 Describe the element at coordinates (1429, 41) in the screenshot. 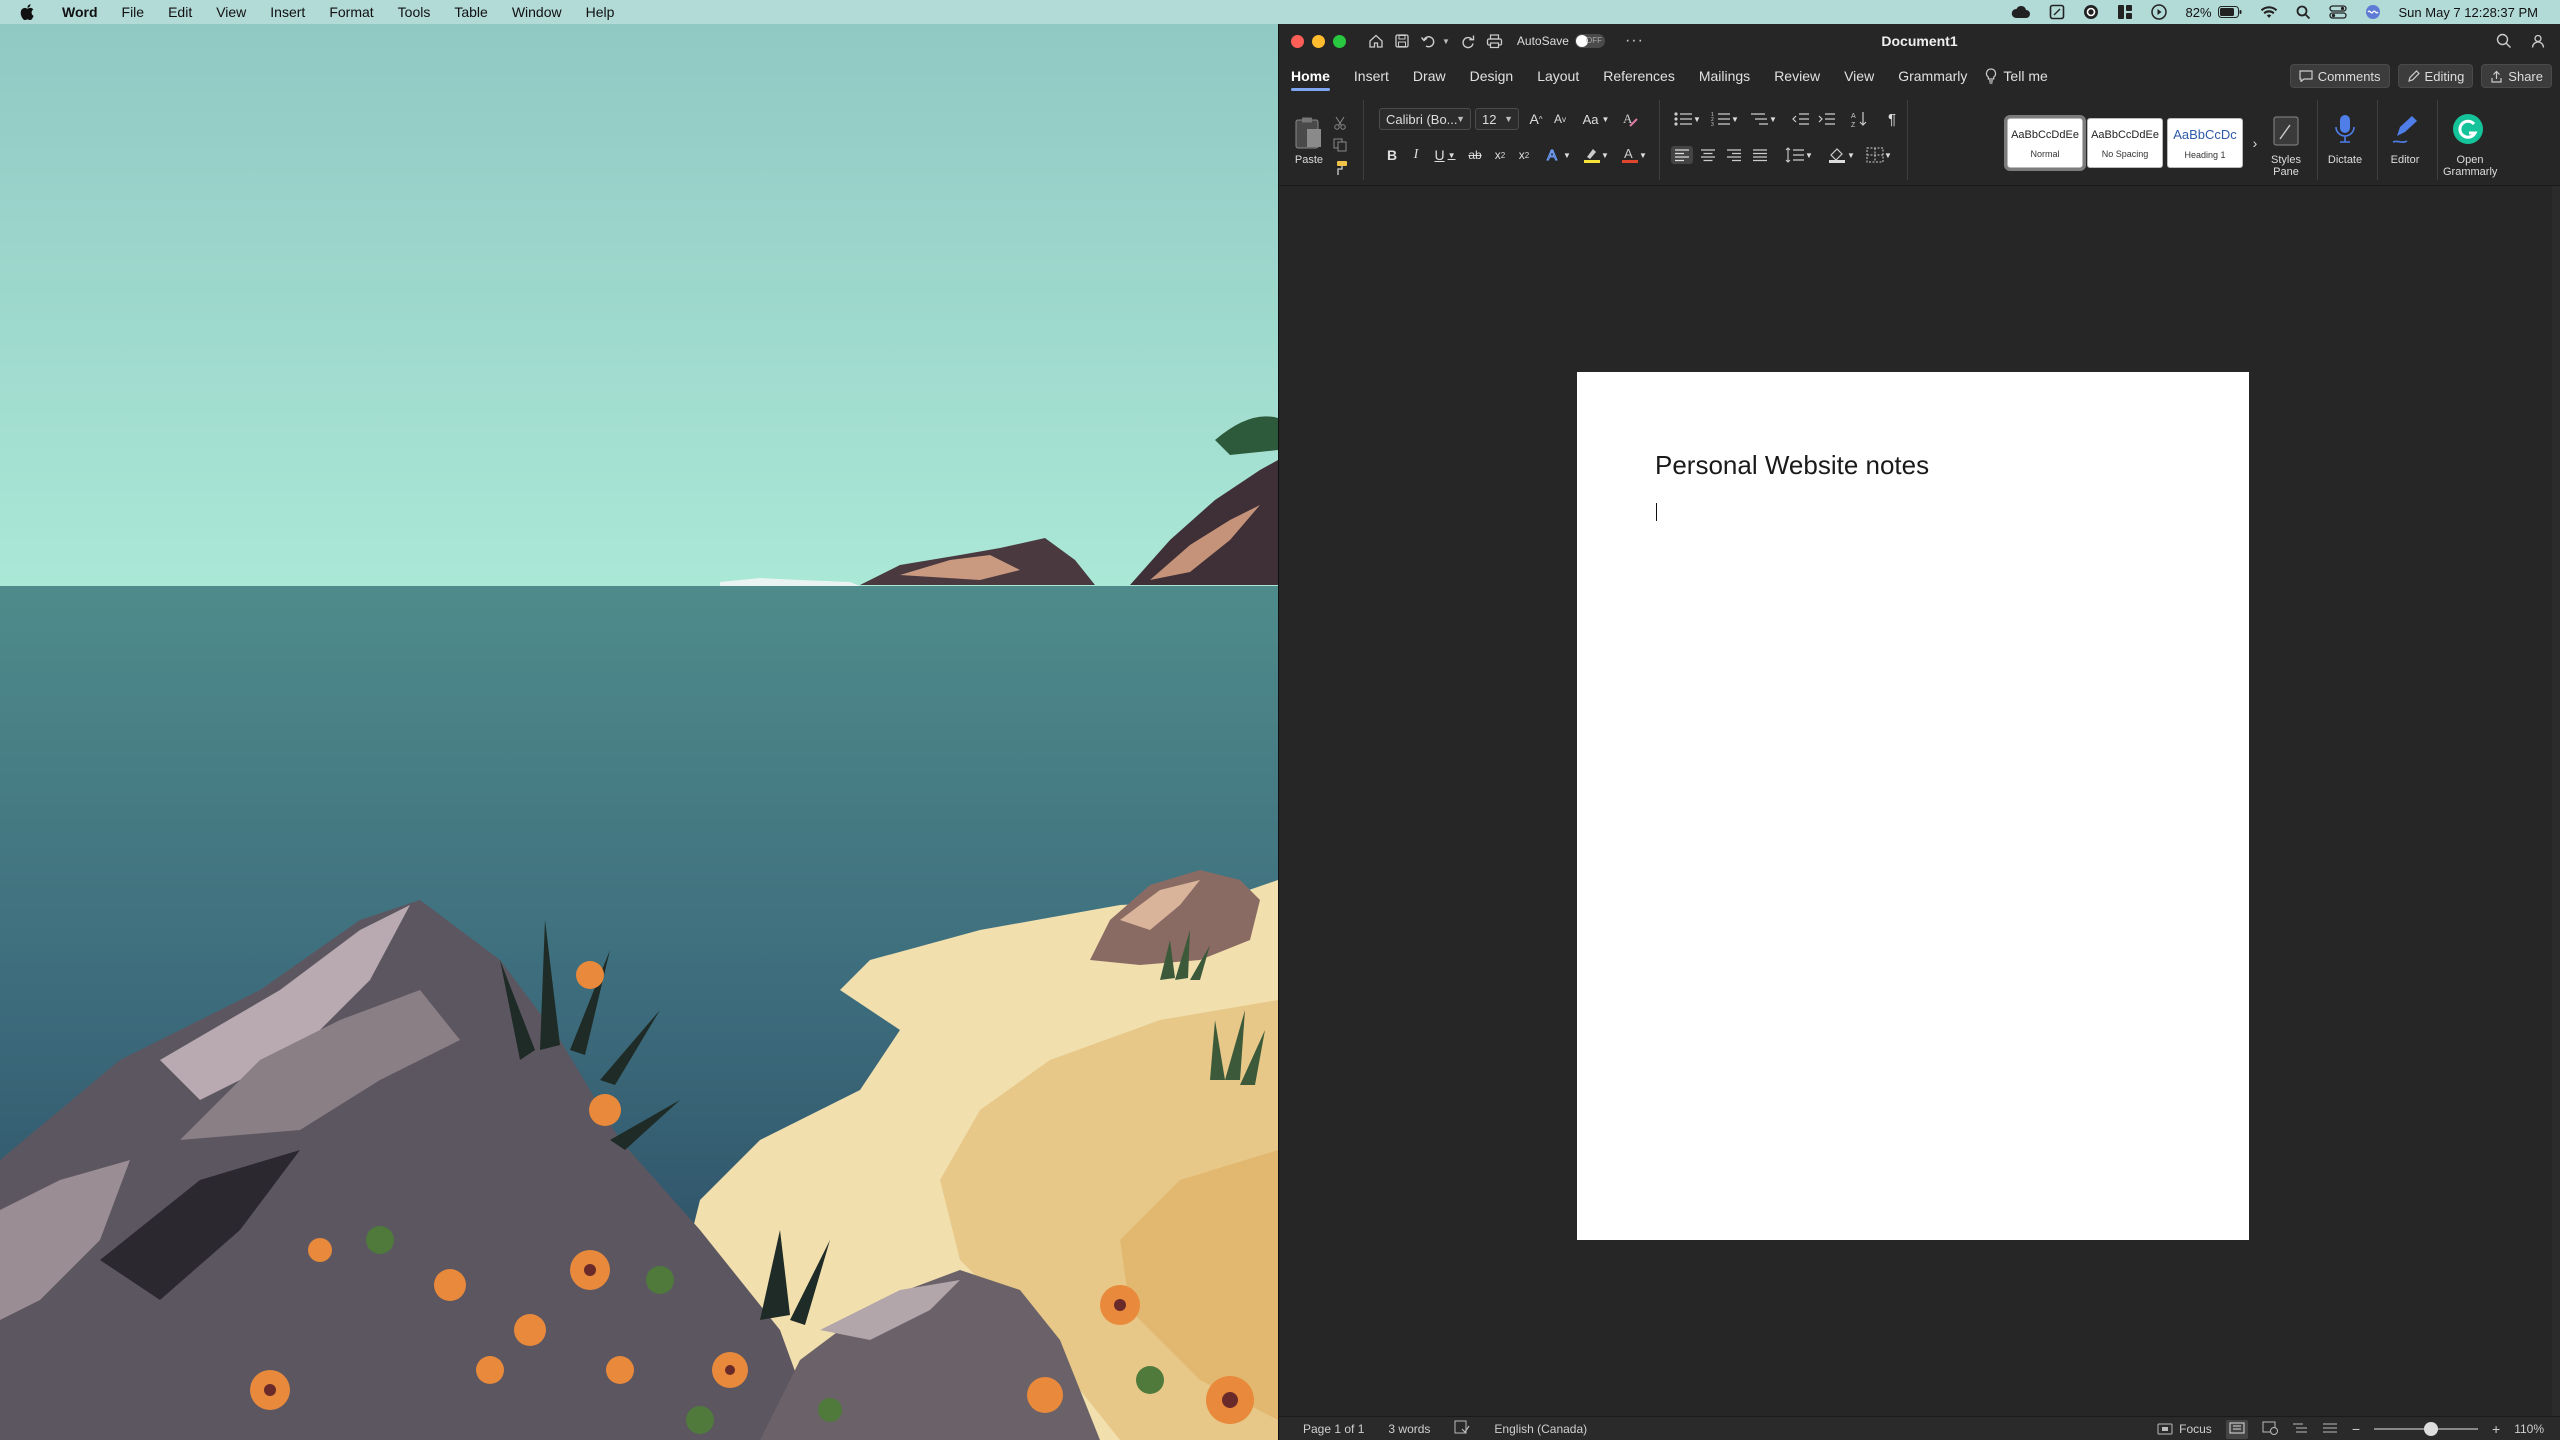

I see `undo-icon` at that location.